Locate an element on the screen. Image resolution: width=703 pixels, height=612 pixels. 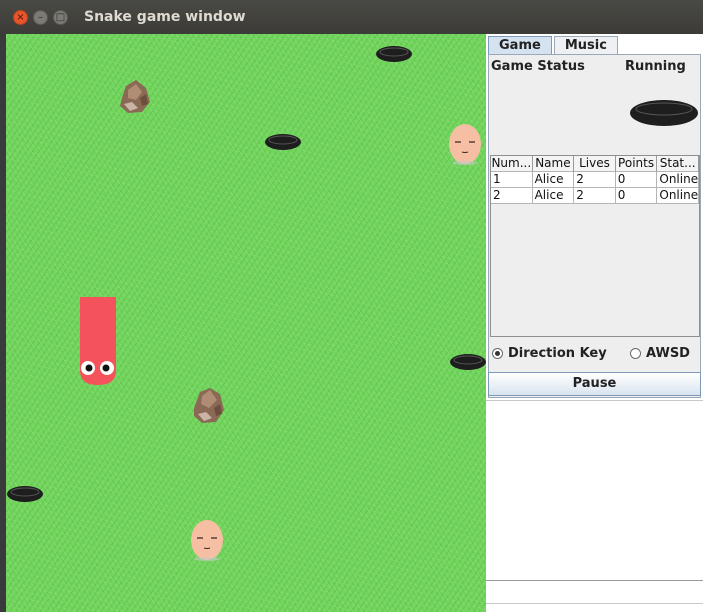
column-header-lives: Lives is located at coordinates (595, 164).